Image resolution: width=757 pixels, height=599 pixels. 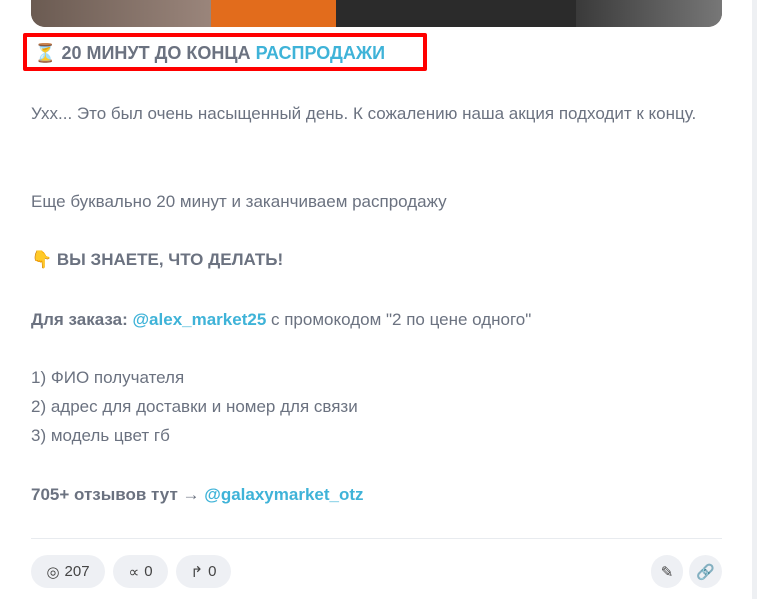 I want to click on divider, so click(x=376, y=538).